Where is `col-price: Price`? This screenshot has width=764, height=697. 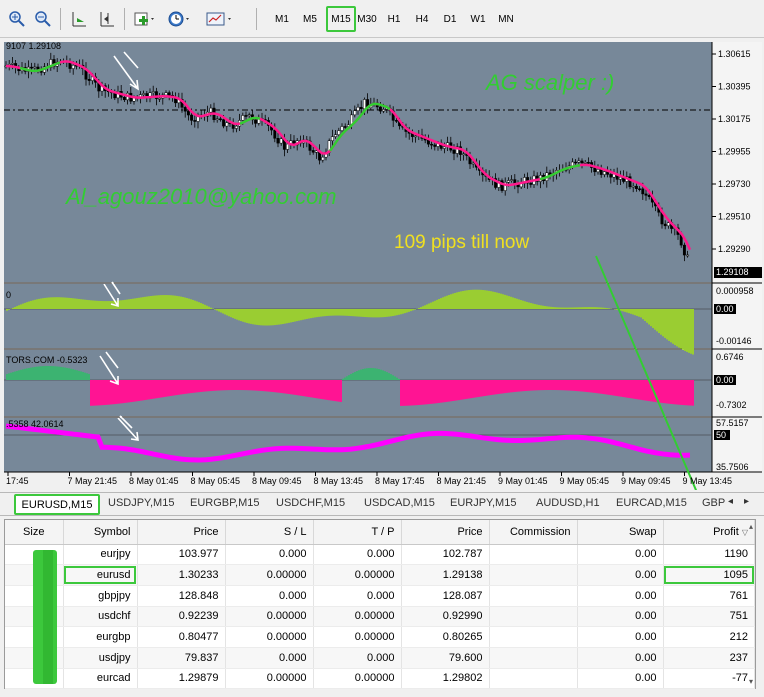 col-price: Price is located at coordinates (181, 532).